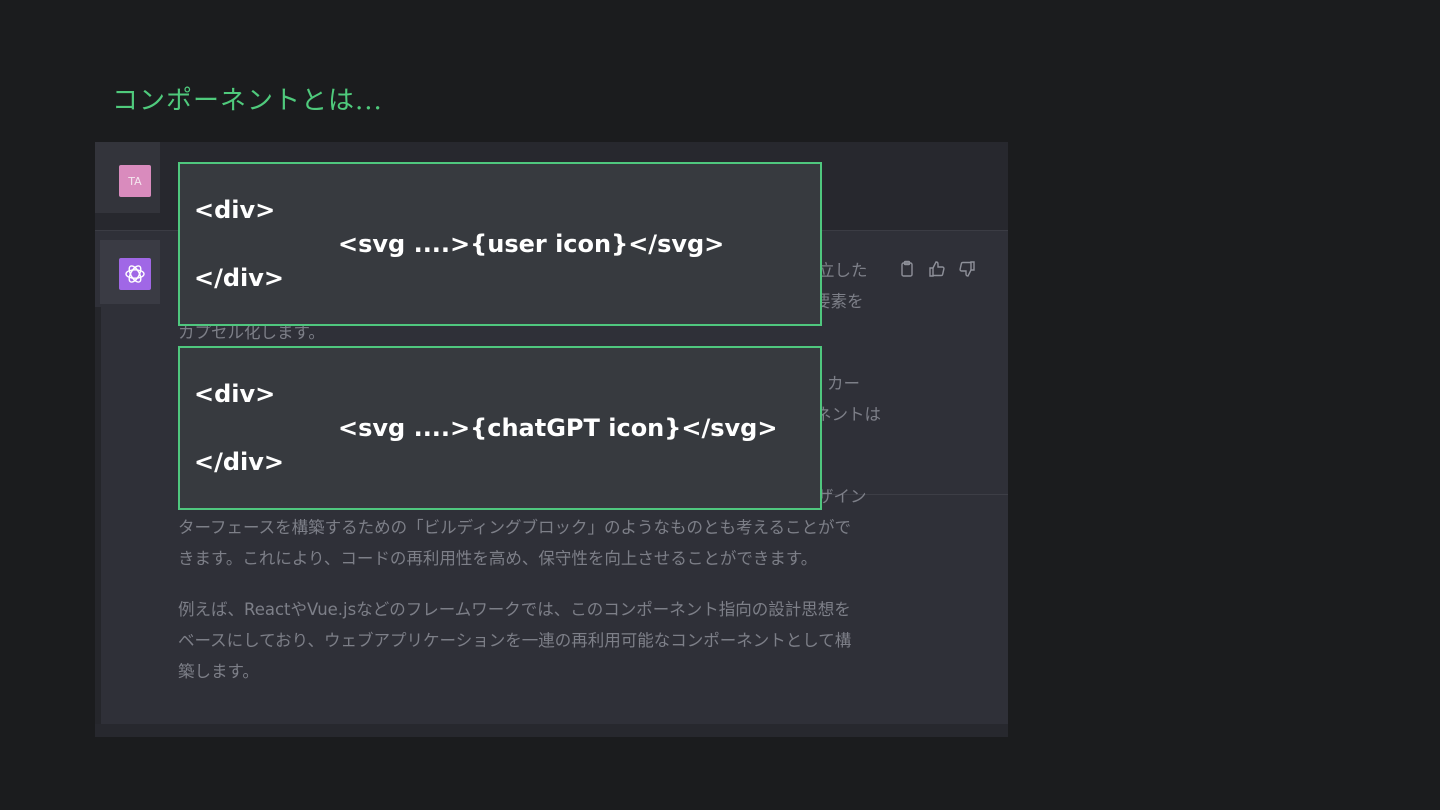 The height and width of the screenshot is (810, 1440). What do you see at coordinates (498, 558) in the screenshot?
I see `reply-text-line: きます。これにより、コードの再利用性を高め、保守性を向上させることができます。` at bounding box center [498, 558].